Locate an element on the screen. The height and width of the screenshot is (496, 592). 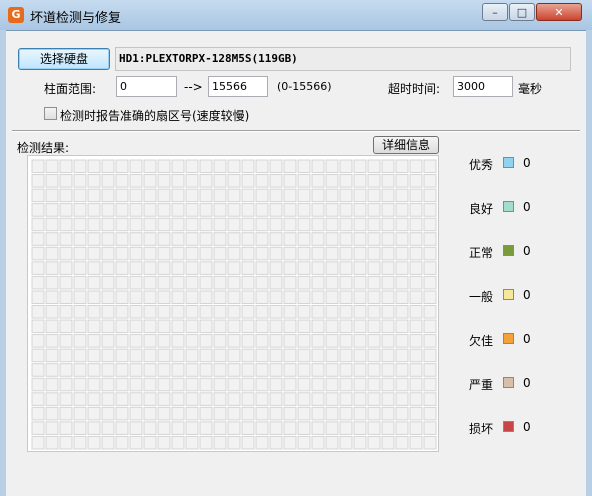
range-end-input is located at coordinates (238, 86).